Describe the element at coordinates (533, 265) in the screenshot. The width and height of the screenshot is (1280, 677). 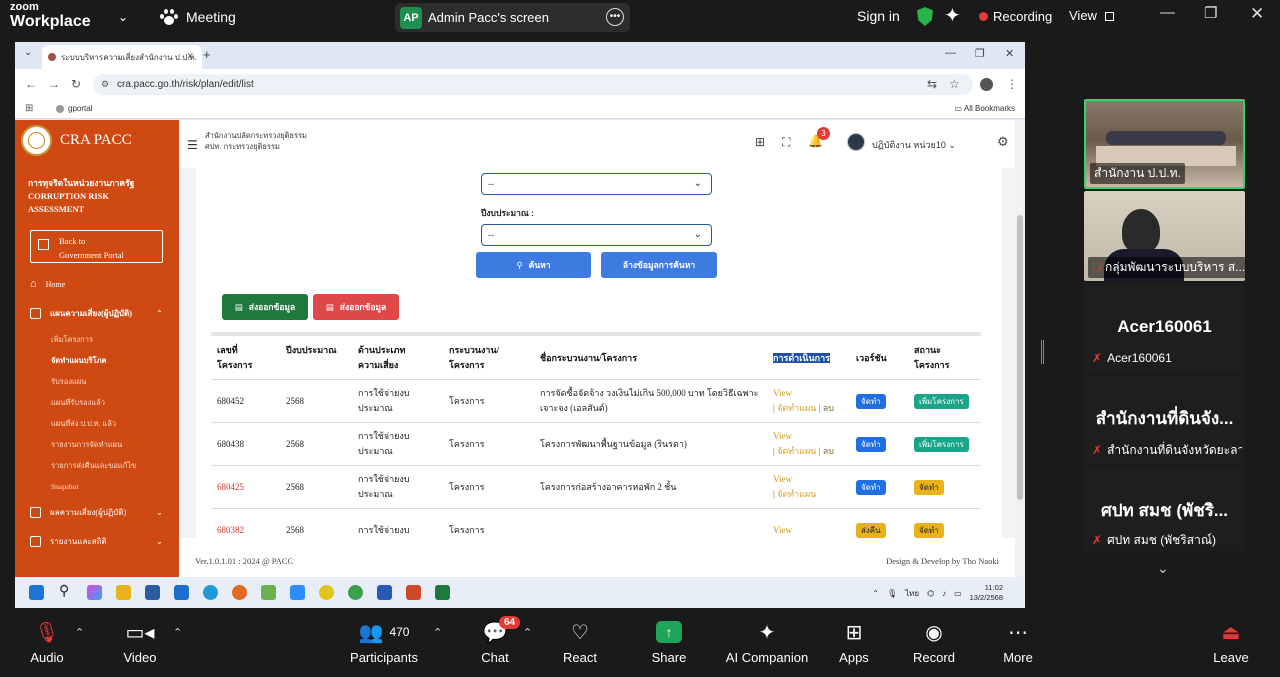
I see `search-button: ⚲ ค้นหา` at that location.